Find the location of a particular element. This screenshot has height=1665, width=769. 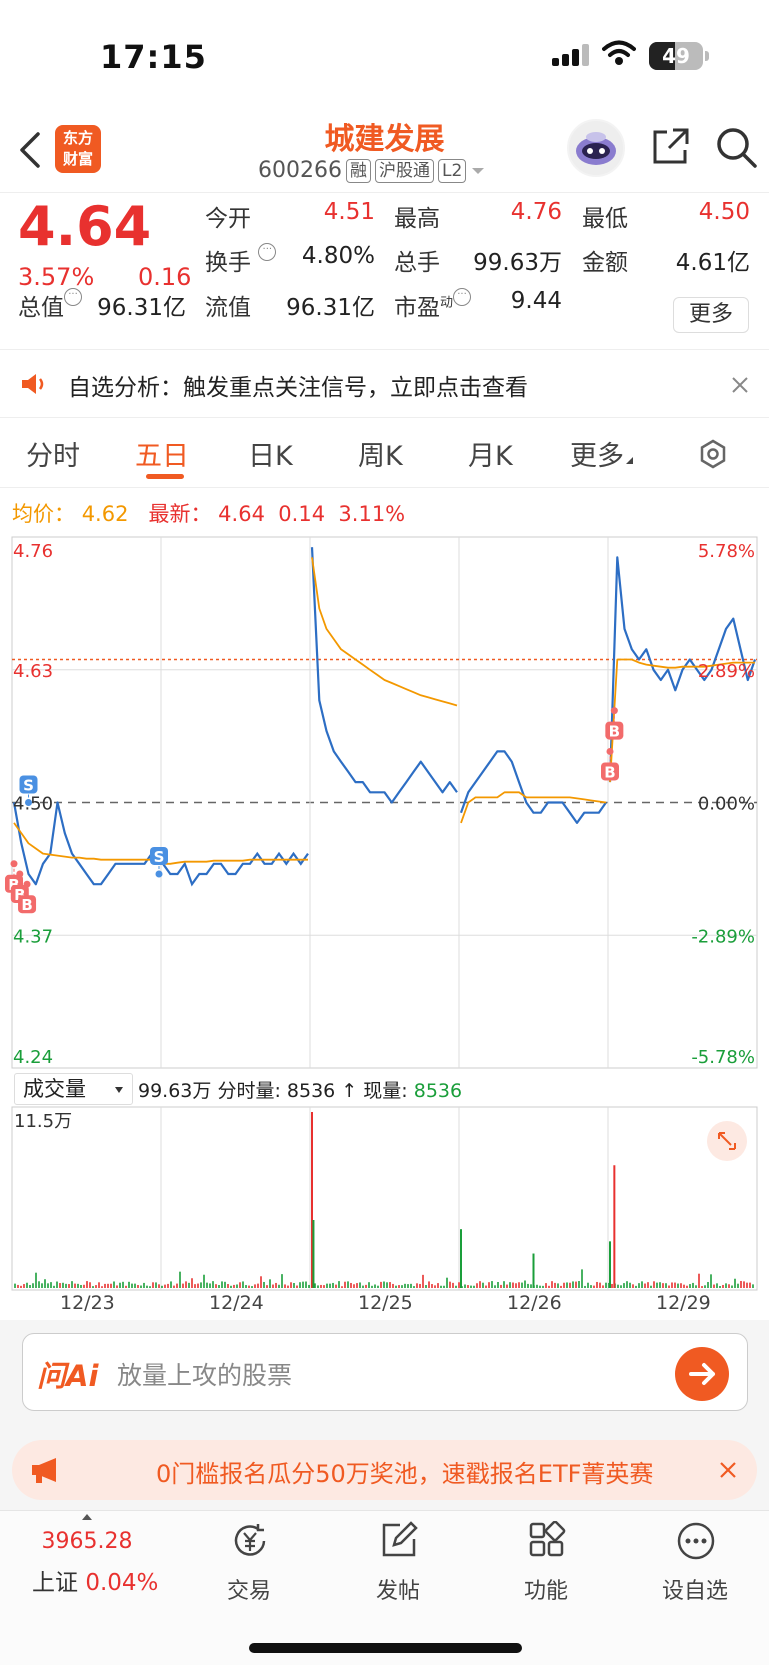

open-value: 4.51 is located at coordinates (349, 212).